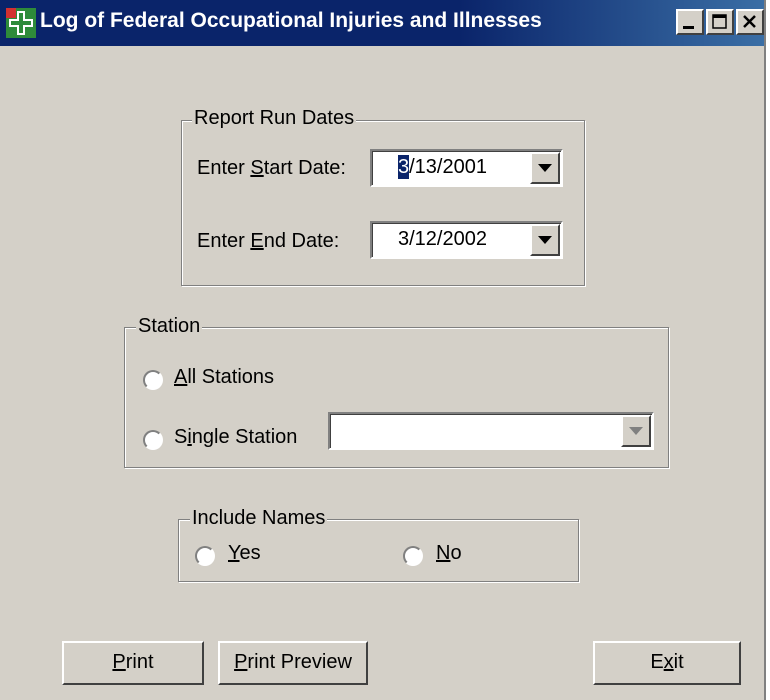  Describe the element at coordinates (274, 118) in the screenshot. I see `report-run-dates-label: Report Run Dates` at that location.